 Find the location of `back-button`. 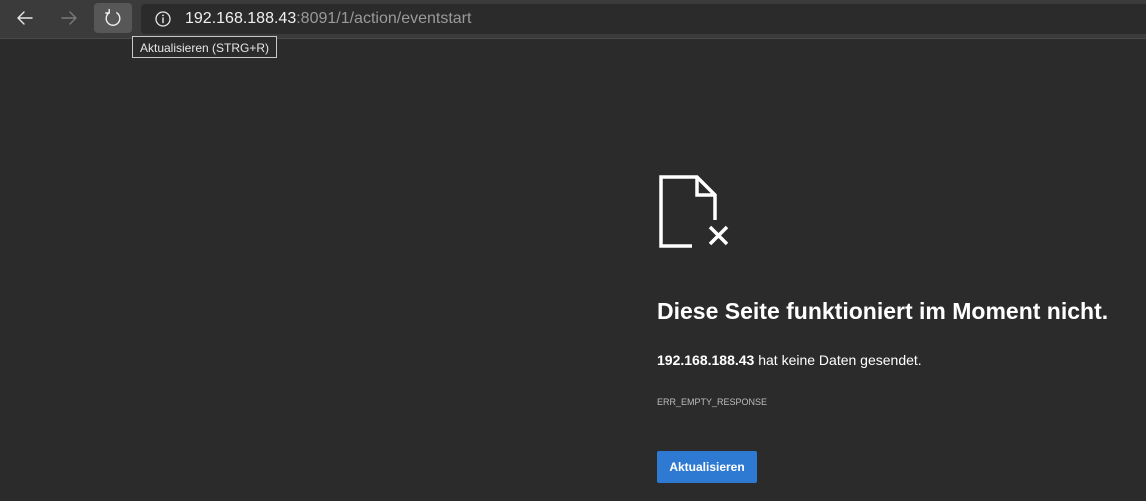

back-button is located at coordinates (25, 18).